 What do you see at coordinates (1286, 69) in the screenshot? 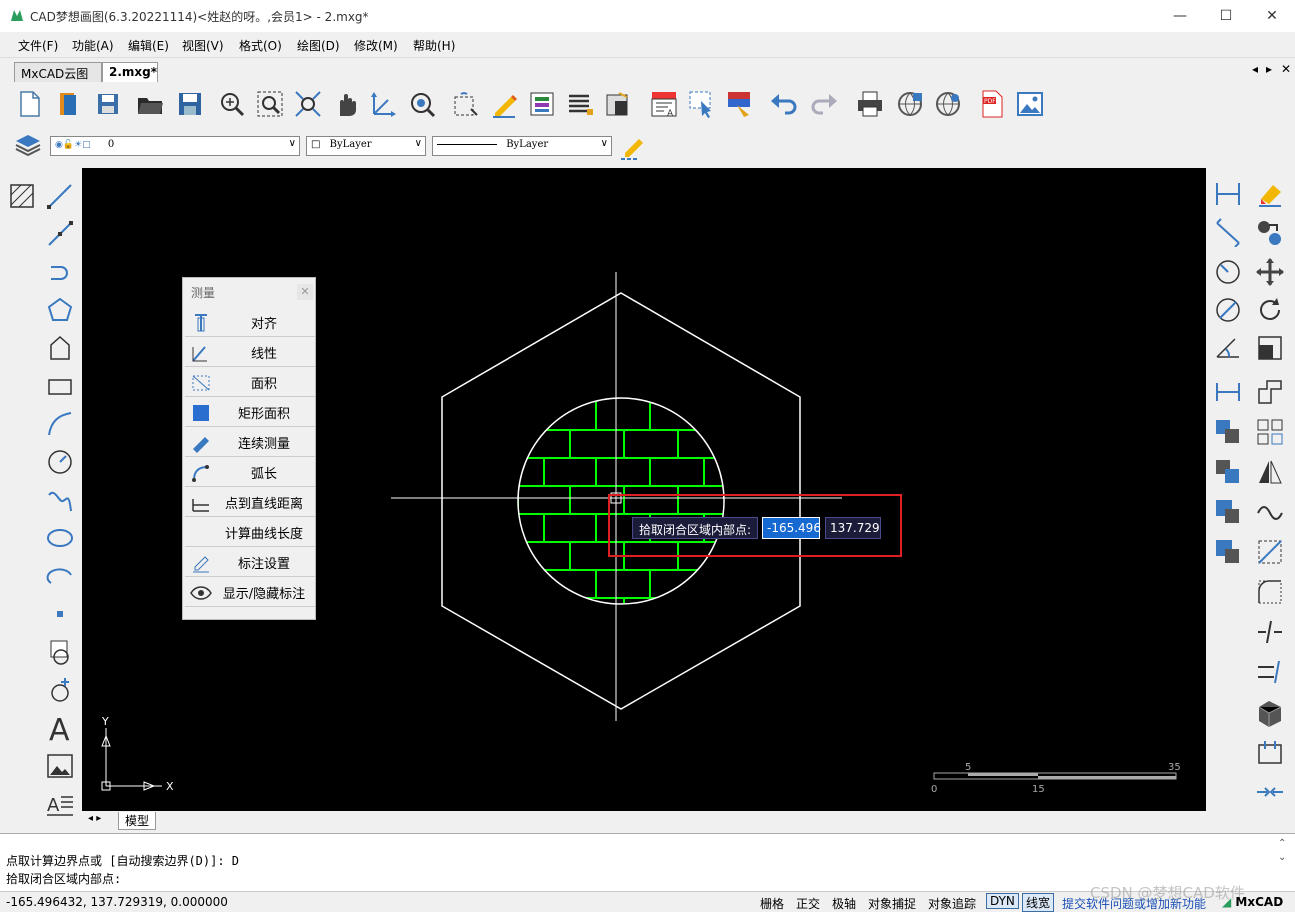
I see `tab-close-icon: ✕` at bounding box center [1286, 69].